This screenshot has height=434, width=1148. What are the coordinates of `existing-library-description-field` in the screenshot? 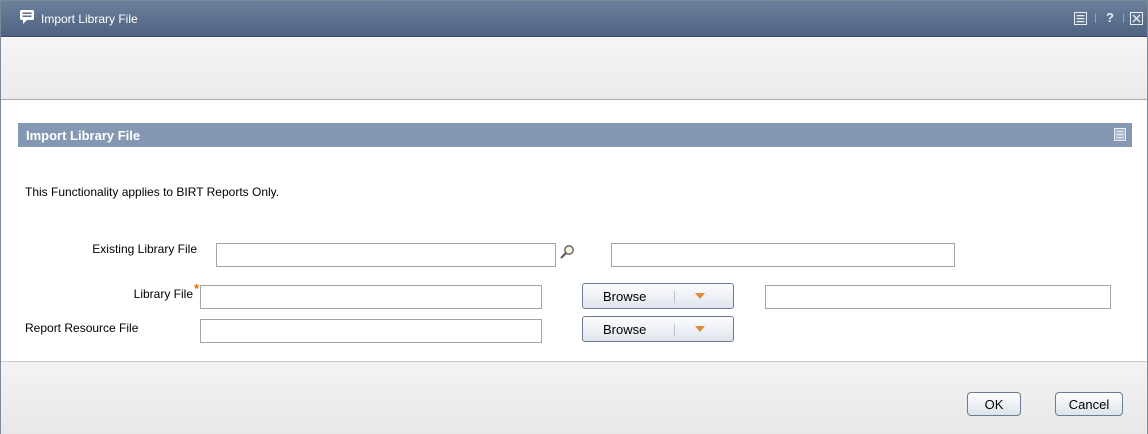 It's located at (783, 255).